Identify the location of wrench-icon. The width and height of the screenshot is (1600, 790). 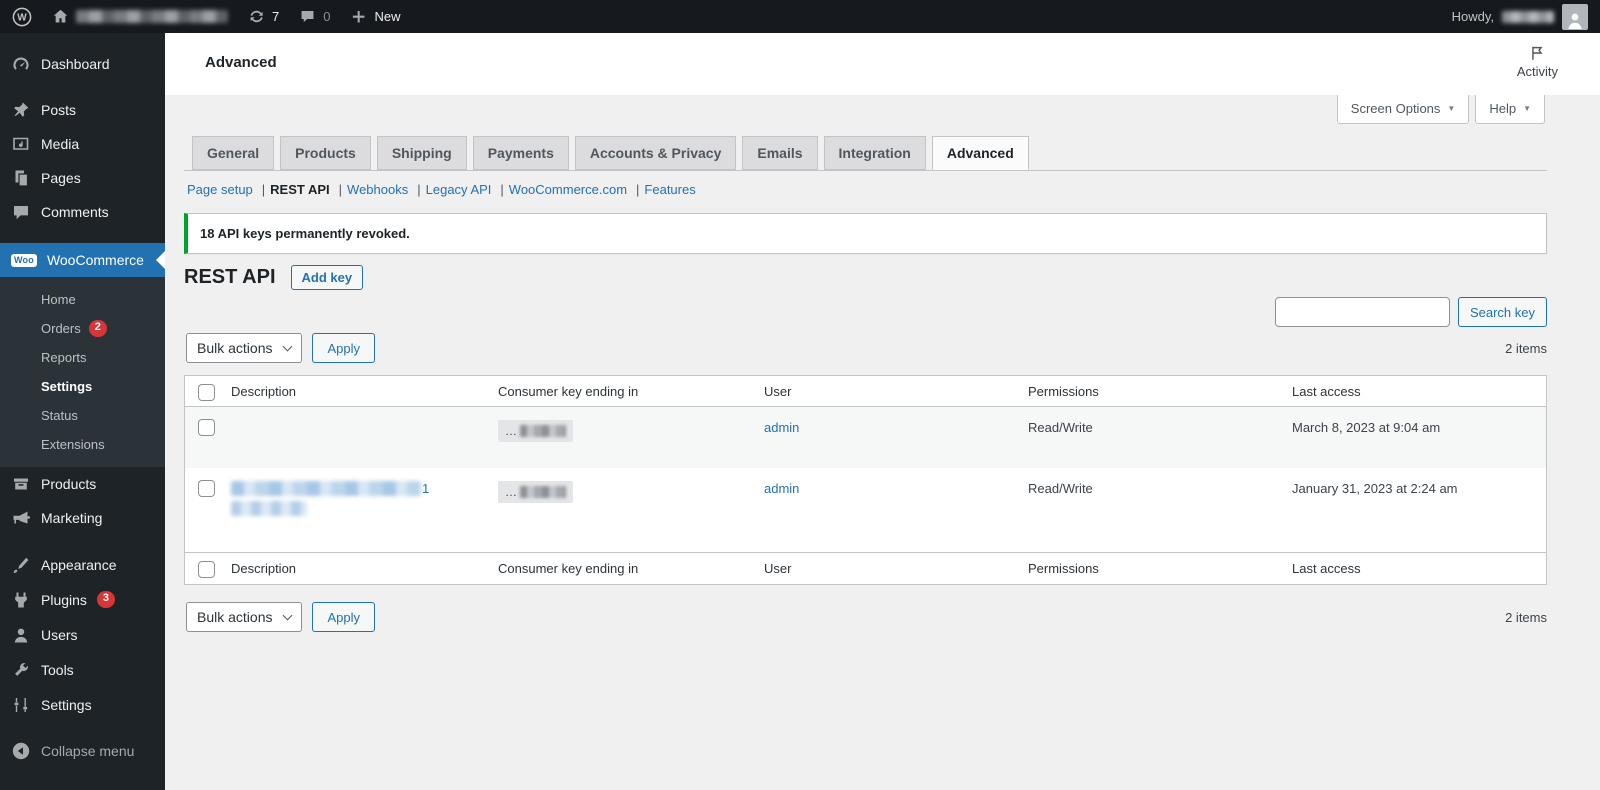
(21, 670).